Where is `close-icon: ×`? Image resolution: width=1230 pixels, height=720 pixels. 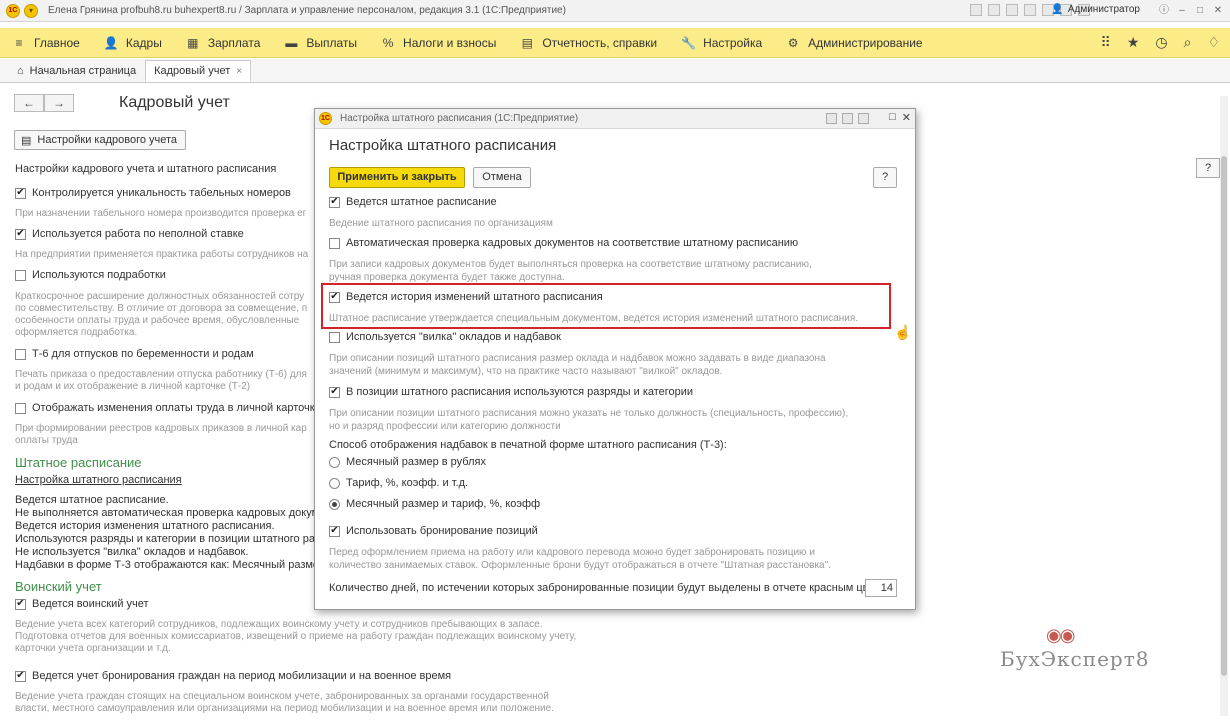 close-icon: × is located at coordinates (239, 71).